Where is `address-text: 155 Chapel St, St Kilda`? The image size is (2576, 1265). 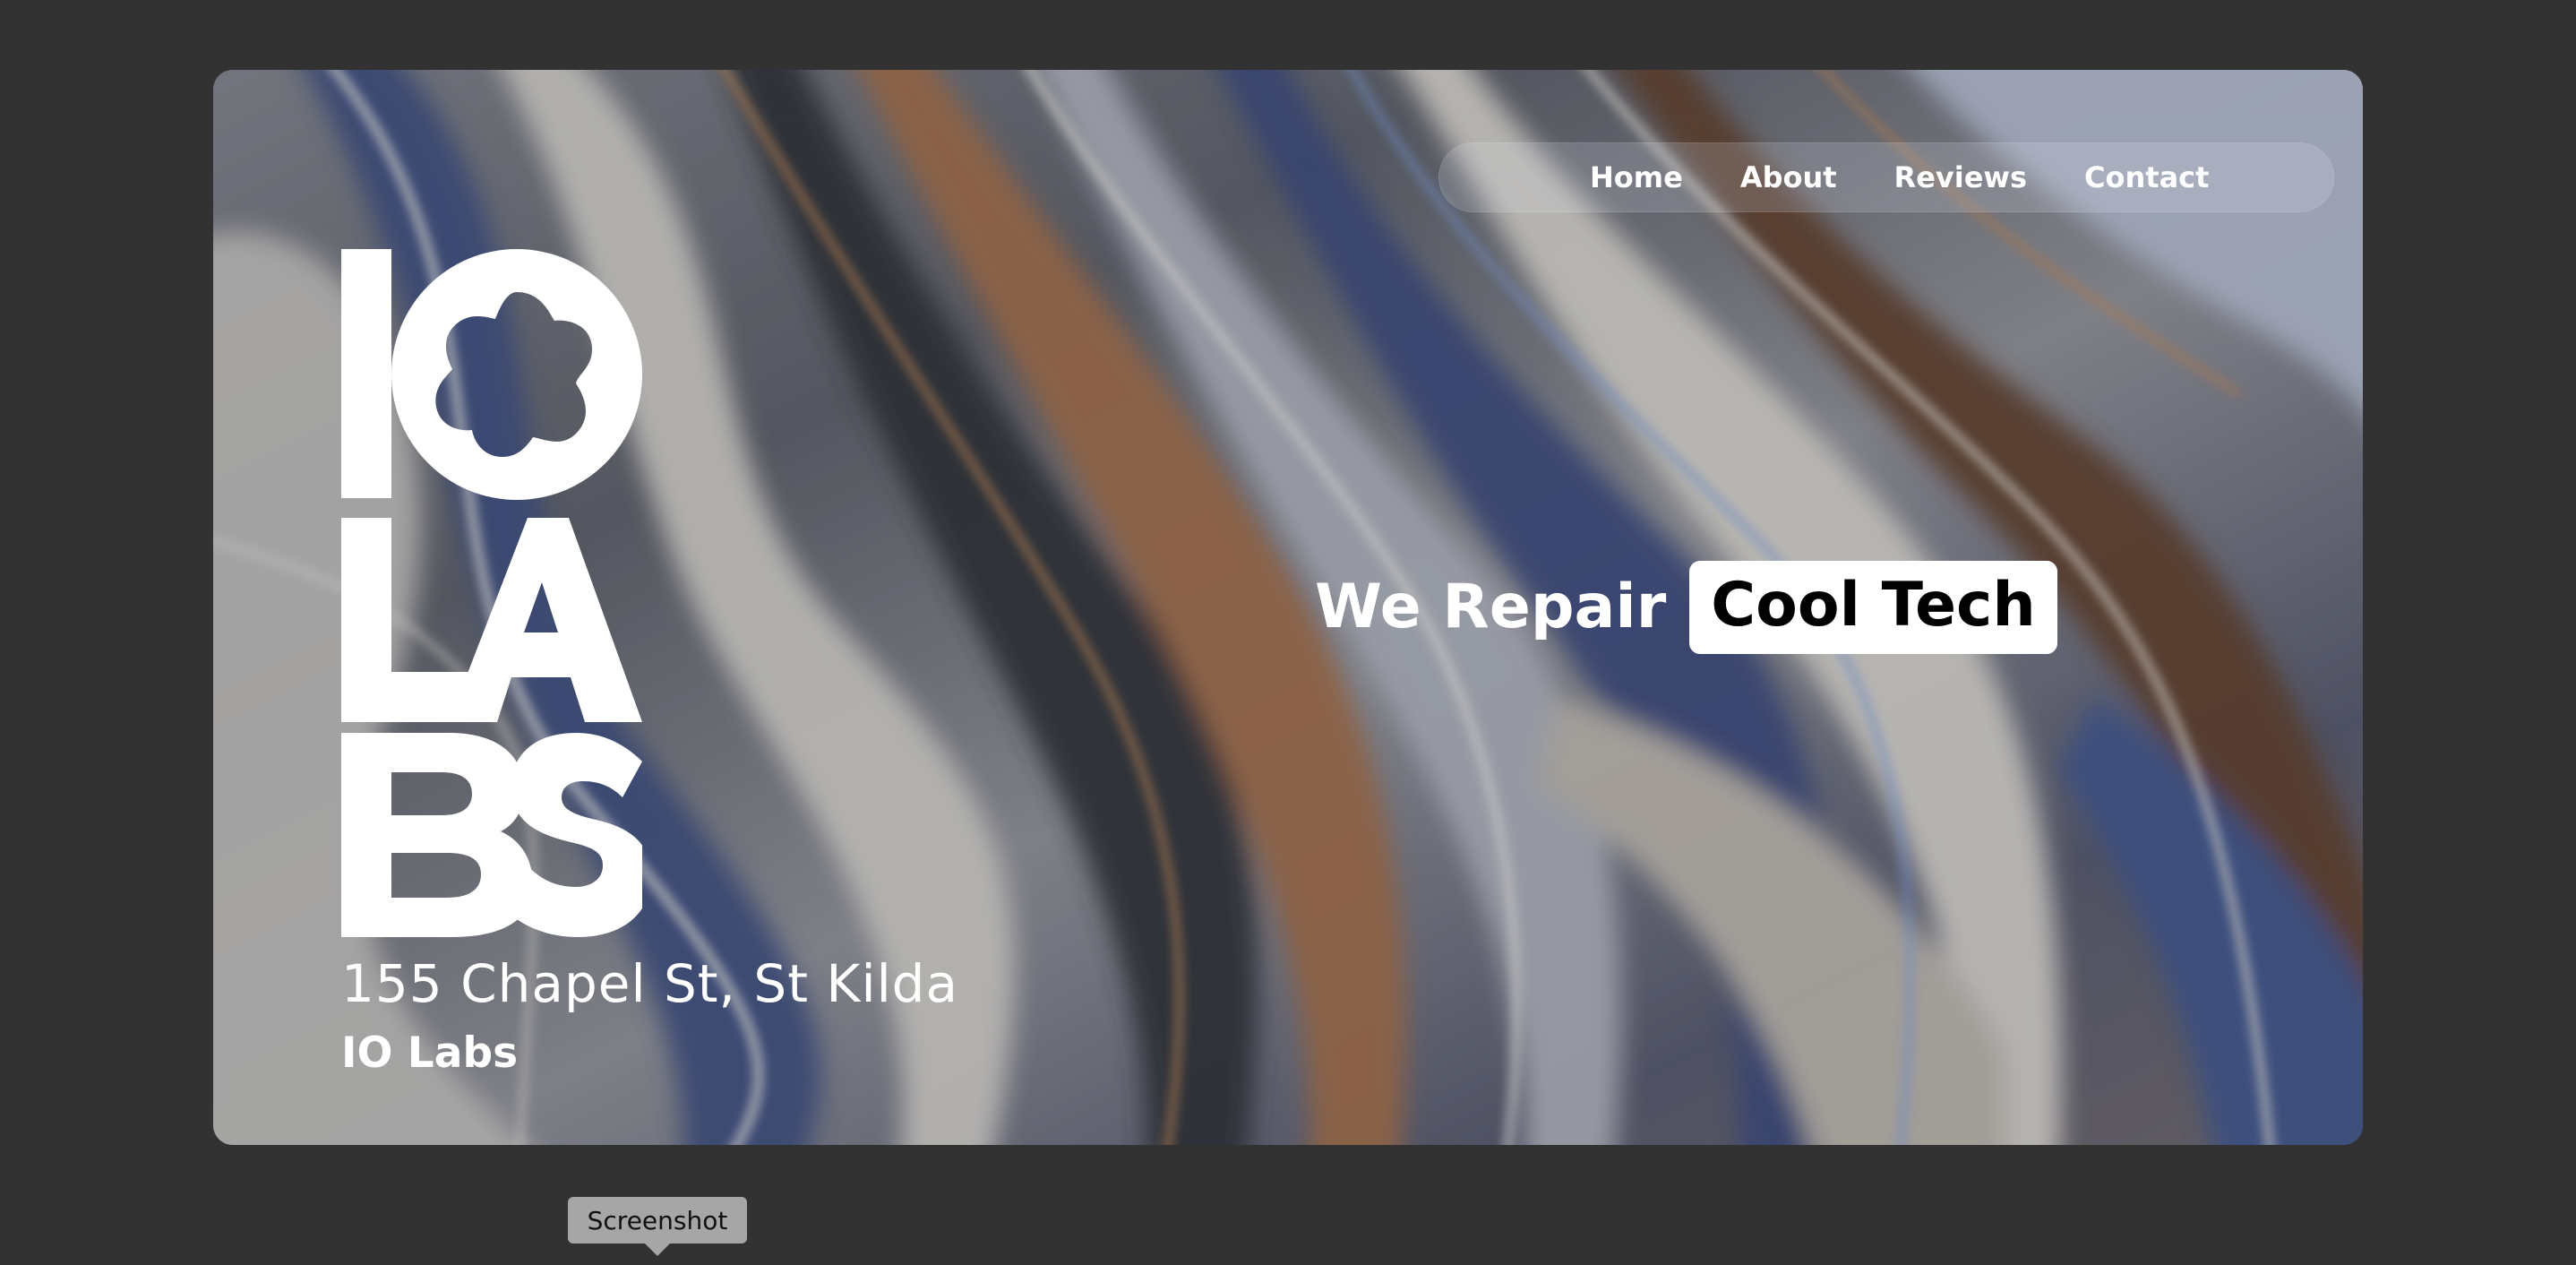
address-text: 155 Chapel St, St Kilda is located at coordinates (650, 983).